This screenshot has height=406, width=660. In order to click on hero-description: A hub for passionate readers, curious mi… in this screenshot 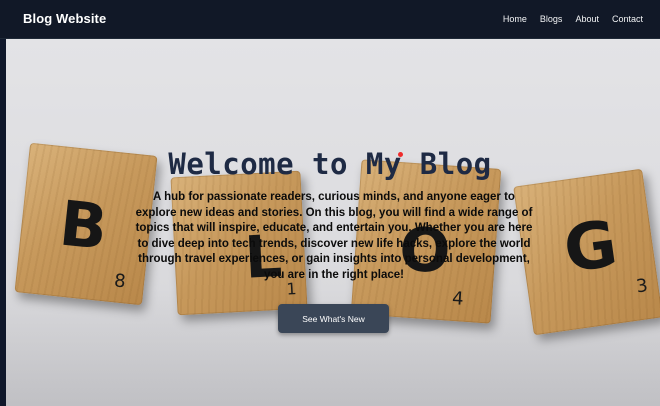, I will do `click(334, 236)`.